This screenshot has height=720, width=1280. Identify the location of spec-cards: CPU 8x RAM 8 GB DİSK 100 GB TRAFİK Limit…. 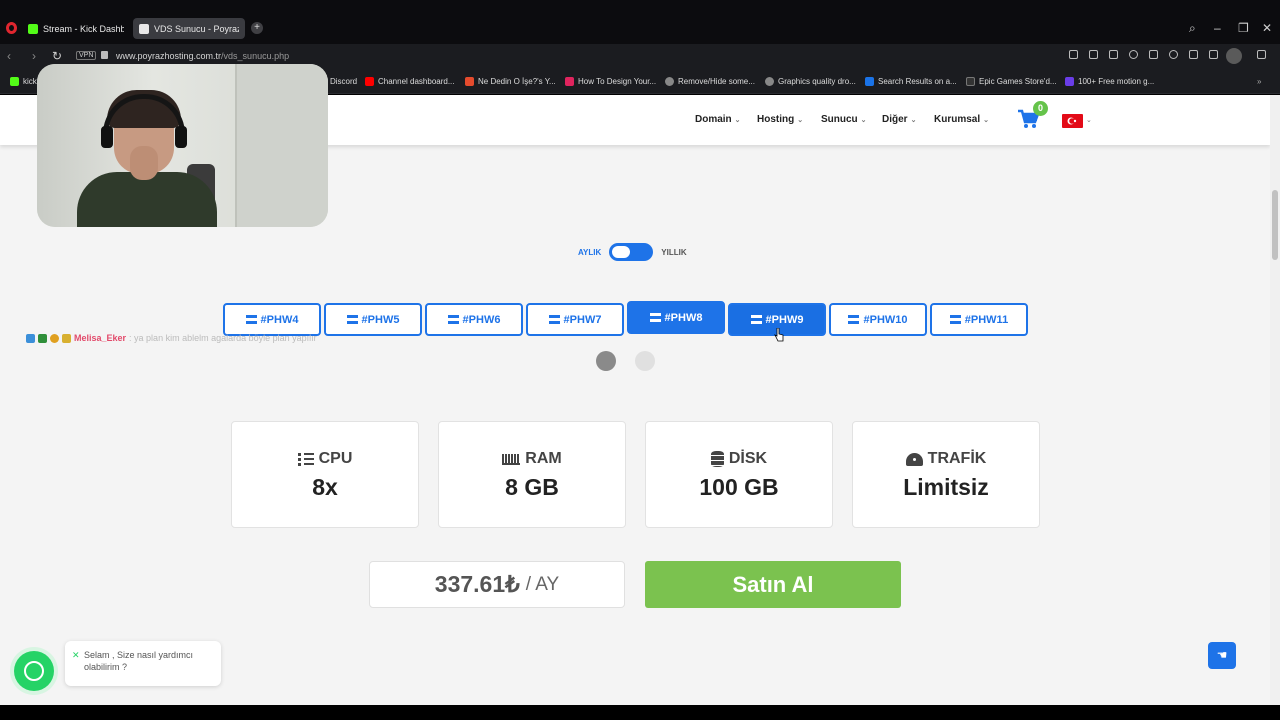
(635, 474).